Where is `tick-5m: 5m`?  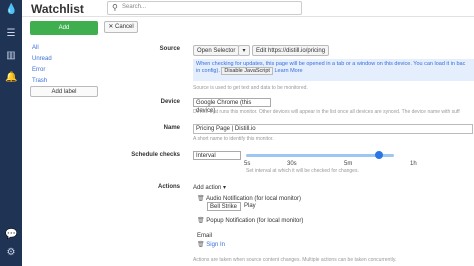
tick-5m: 5m is located at coordinates (348, 164).